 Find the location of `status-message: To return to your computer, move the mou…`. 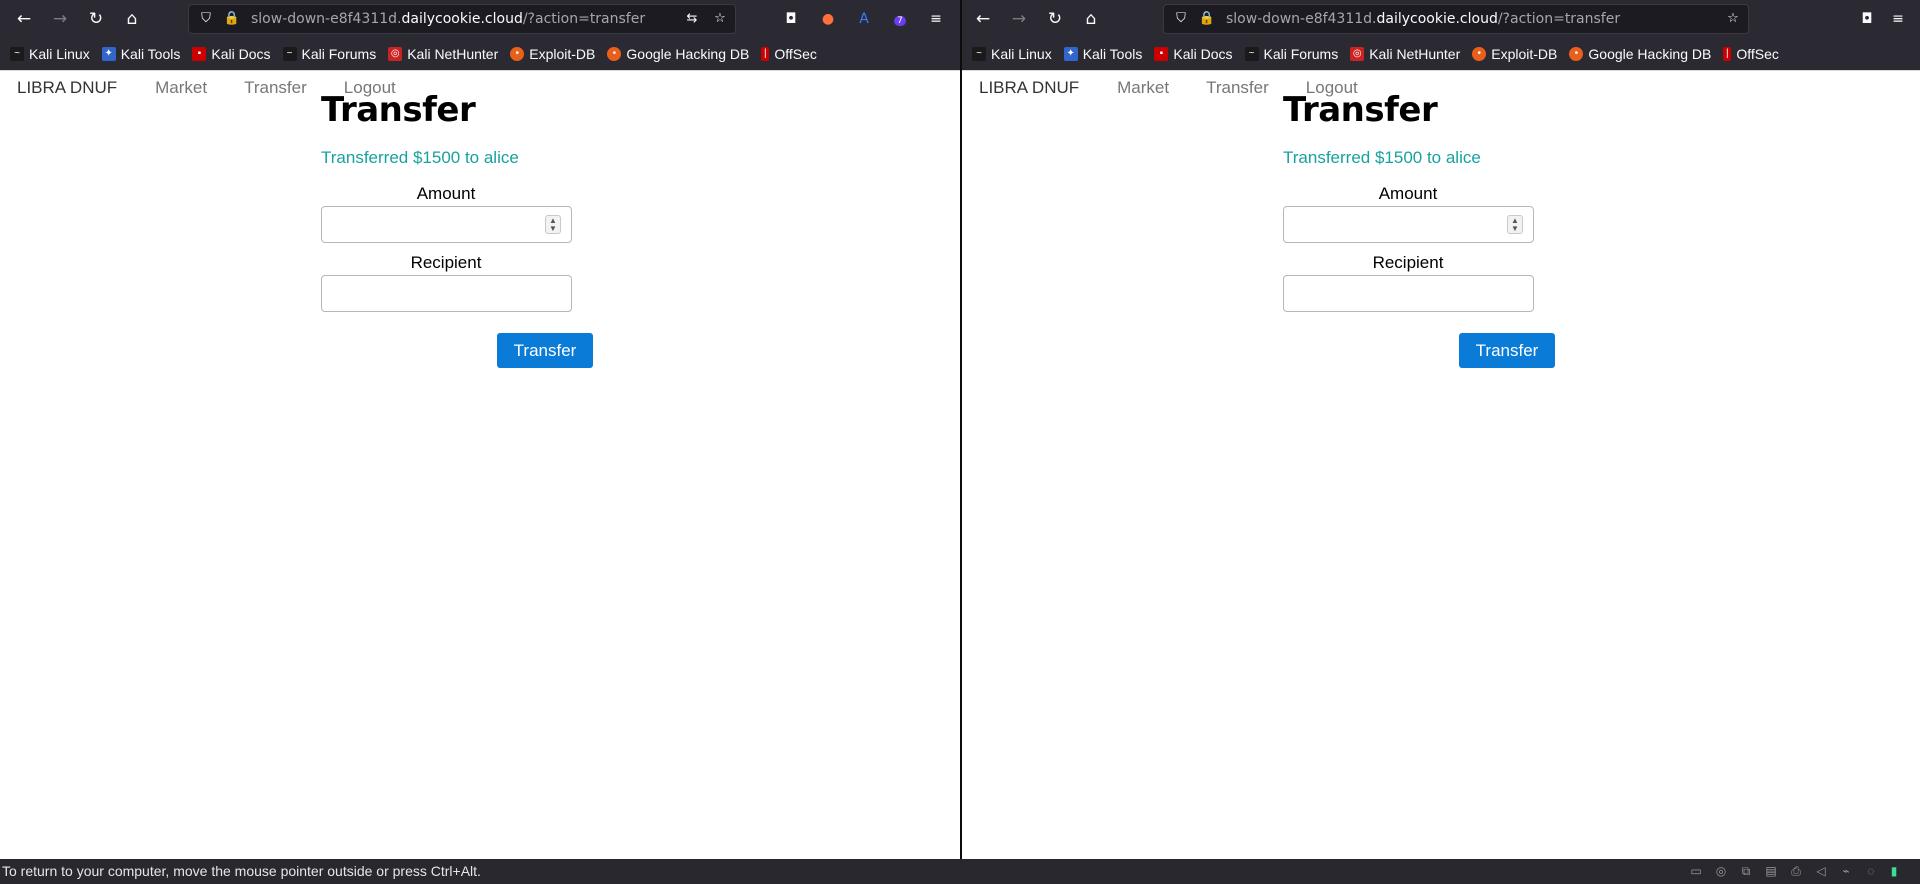

status-message: To return to your computer, move the mou… is located at coordinates (241, 871).